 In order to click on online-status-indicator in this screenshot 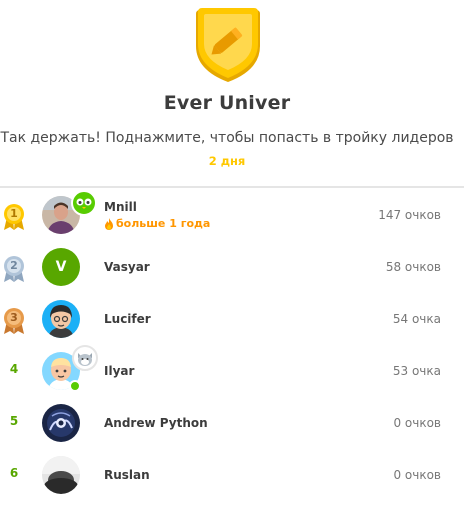, I will do `click(75, 386)`.